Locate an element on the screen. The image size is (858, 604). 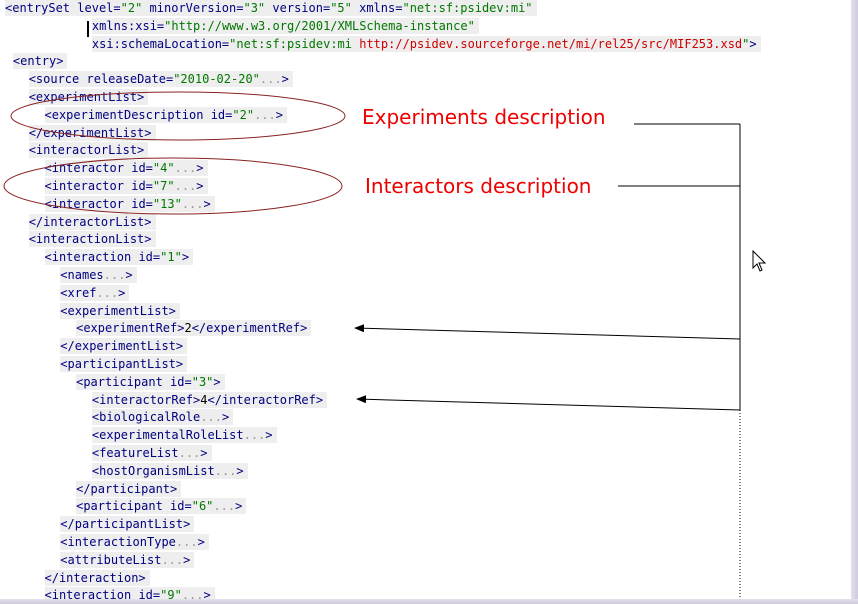
experiment-ref-arrow is located at coordinates (547, 332).